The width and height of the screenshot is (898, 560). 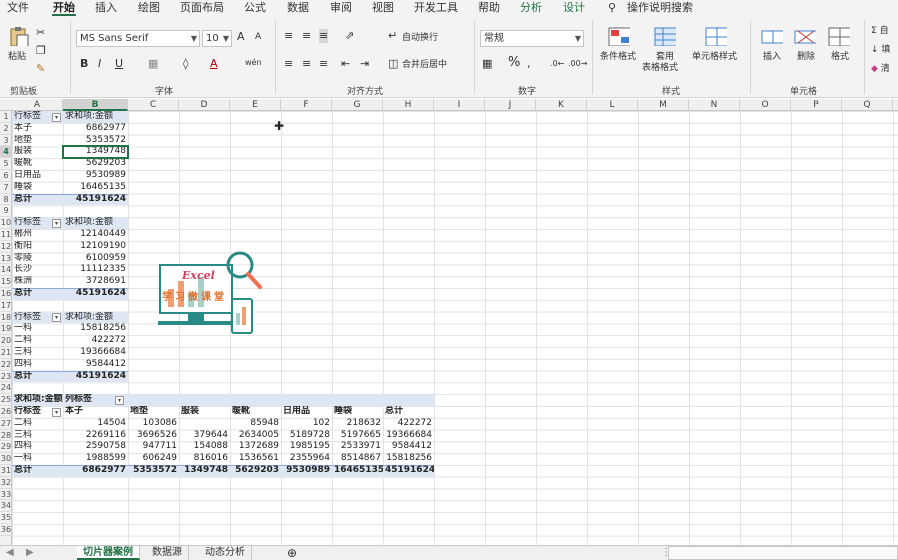 What do you see at coordinates (489, 8) in the screenshot?
I see `tab-help: 帮助` at bounding box center [489, 8].